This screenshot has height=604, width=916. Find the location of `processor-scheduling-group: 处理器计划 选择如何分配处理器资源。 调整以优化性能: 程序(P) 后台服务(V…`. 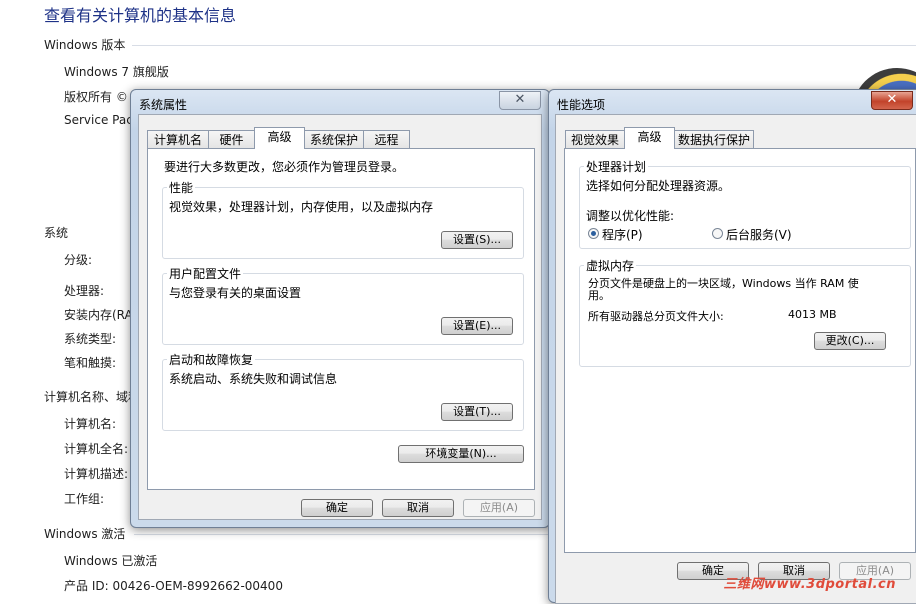

processor-scheduling-group: 处理器计划 选择如何分配处理器资源。 调整以优化性能: 程序(P) 后台服务(V… is located at coordinates (745, 203).